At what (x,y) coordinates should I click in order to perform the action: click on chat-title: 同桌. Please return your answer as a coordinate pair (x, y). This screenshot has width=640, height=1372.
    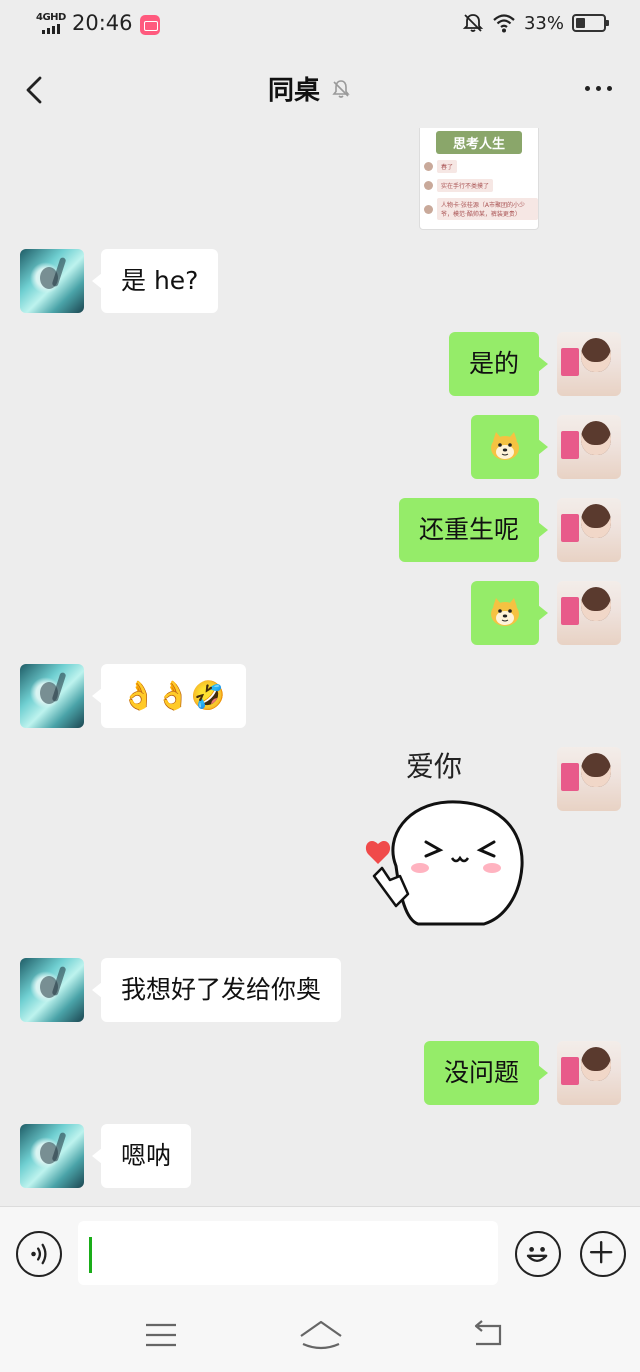
    Looking at the image, I should click on (294, 91).